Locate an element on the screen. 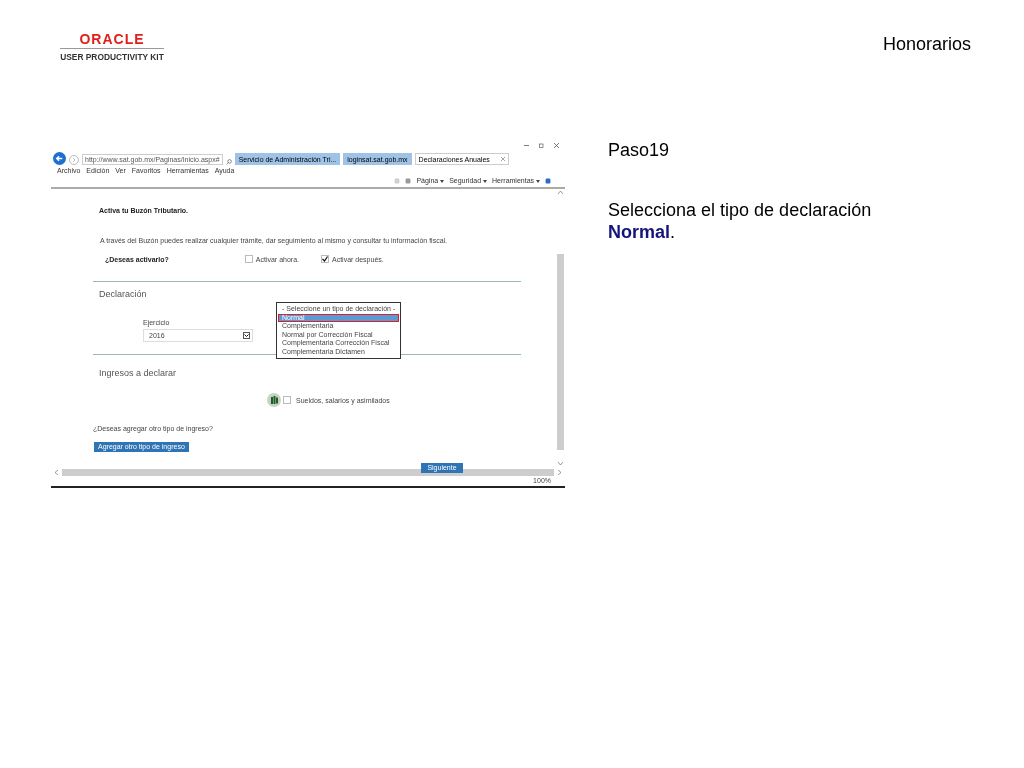  back-icon is located at coordinates (59, 158).